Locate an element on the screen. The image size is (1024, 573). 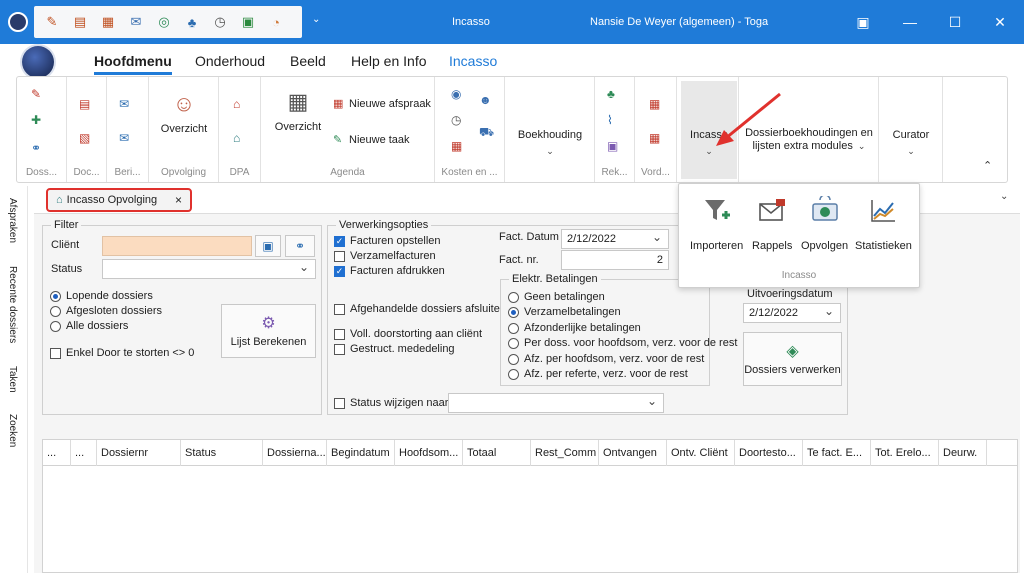
status-select is located at coordinates (209, 269).